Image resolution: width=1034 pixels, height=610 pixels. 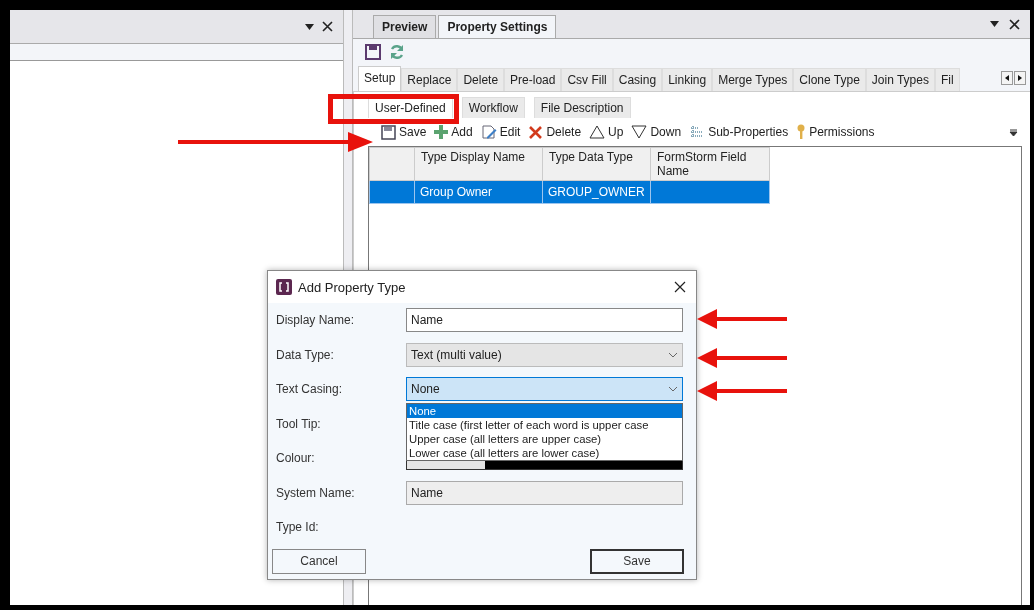 What do you see at coordinates (296, 458) in the screenshot?
I see `field-label: Colour:` at bounding box center [296, 458].